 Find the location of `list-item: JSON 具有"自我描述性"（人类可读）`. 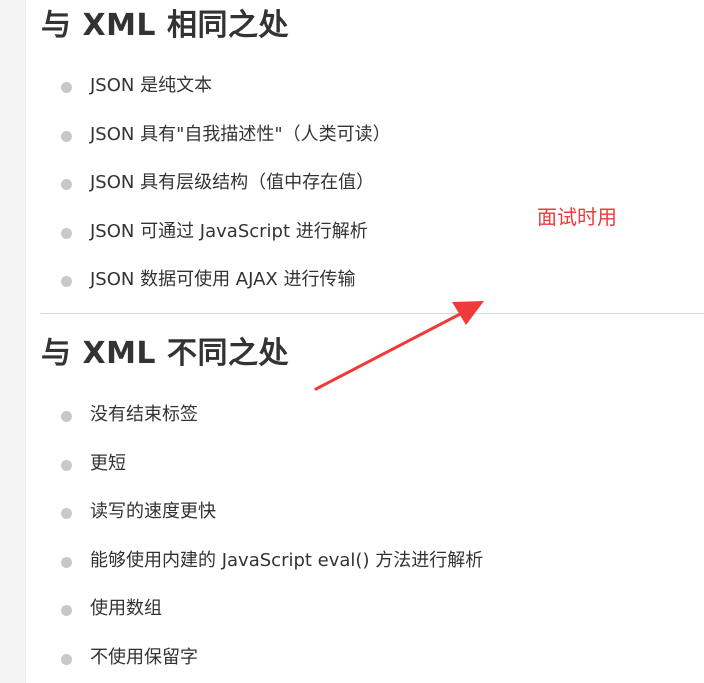

list-item: JSON 具有"自我描述性"（人类可读） is located at coordinates (216, 139).